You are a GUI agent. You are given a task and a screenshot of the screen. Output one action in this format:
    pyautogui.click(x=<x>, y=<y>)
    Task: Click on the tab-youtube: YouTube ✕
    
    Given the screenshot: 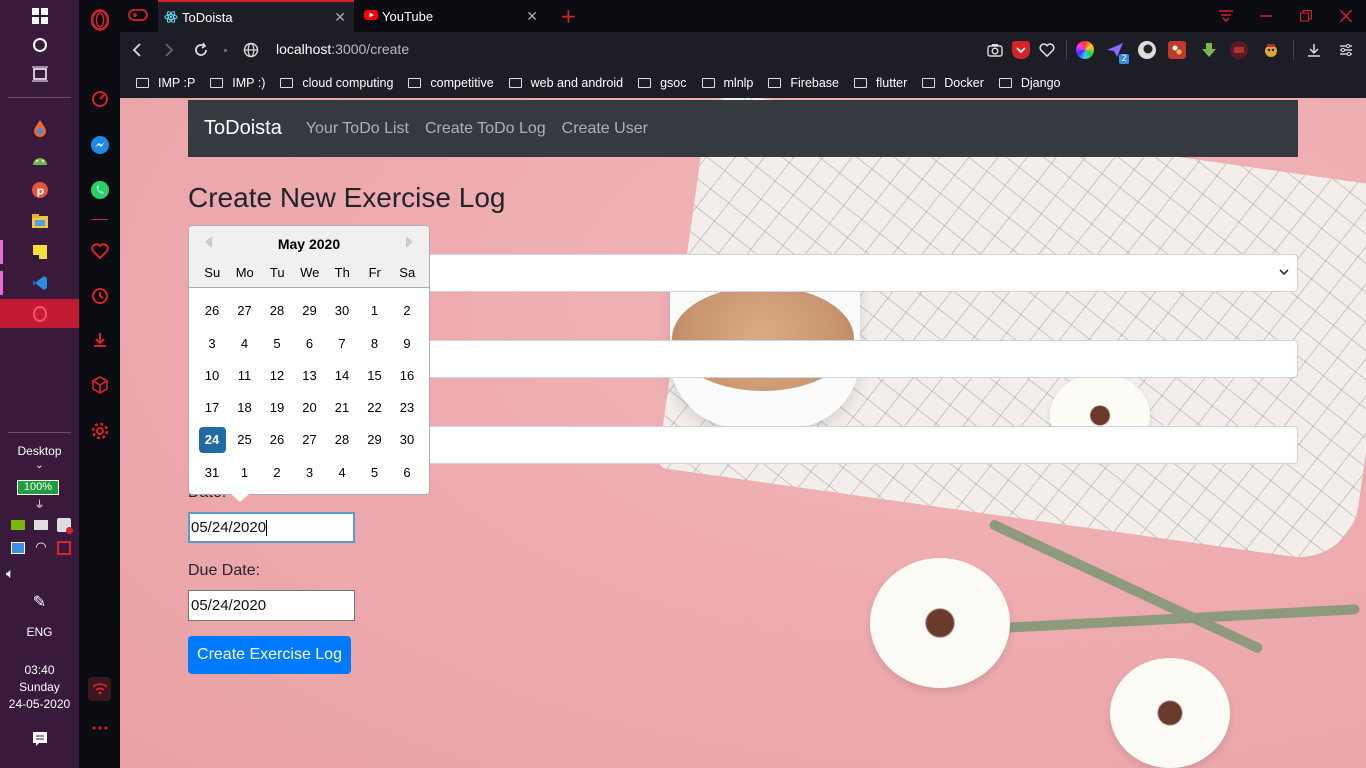 What is the action you would take?
    pyautogui.click(x=452, y=16)
    